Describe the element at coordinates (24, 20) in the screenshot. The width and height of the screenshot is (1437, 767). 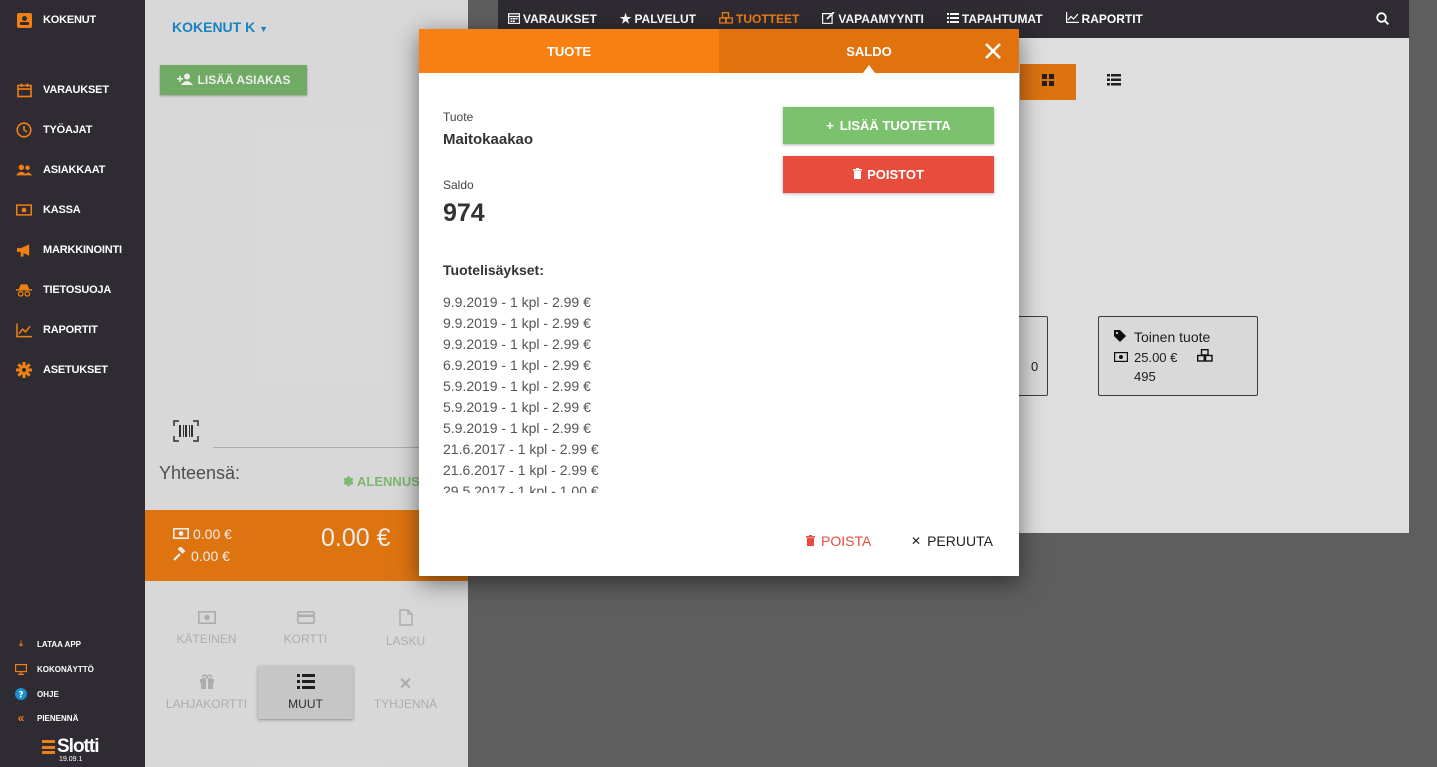
I see `user-card-icon` at that location.